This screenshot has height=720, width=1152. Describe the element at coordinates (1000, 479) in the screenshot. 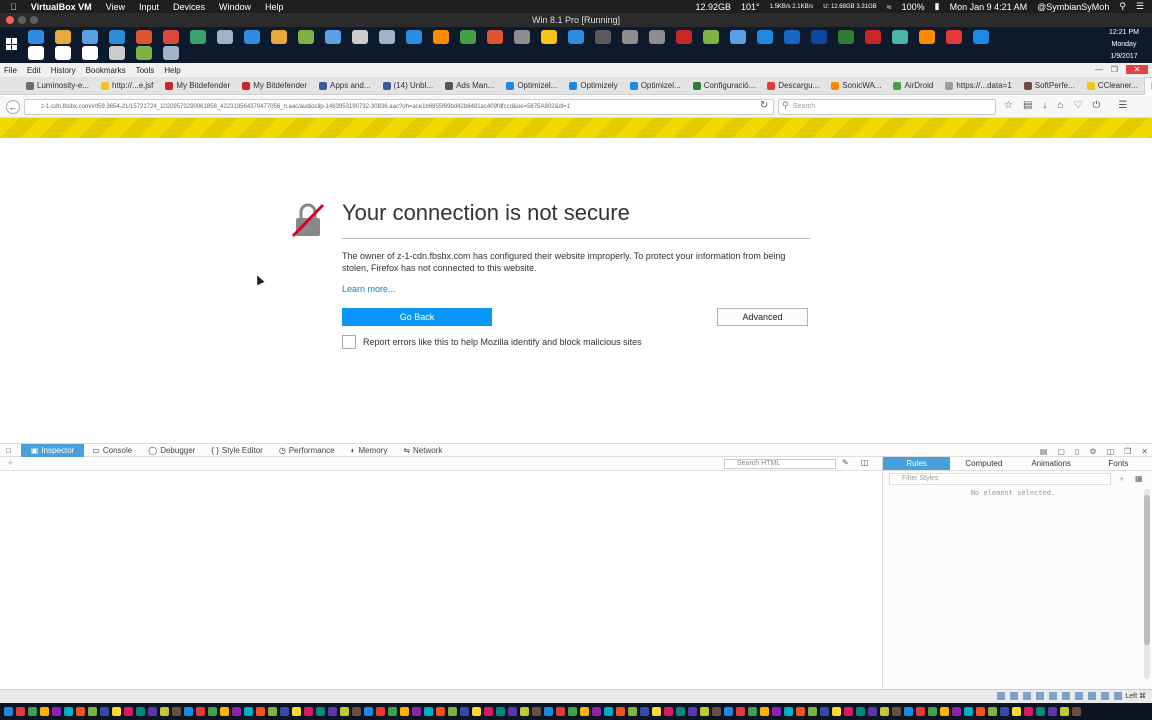

I see `filter-styles-input: Filter Styles` at that location.